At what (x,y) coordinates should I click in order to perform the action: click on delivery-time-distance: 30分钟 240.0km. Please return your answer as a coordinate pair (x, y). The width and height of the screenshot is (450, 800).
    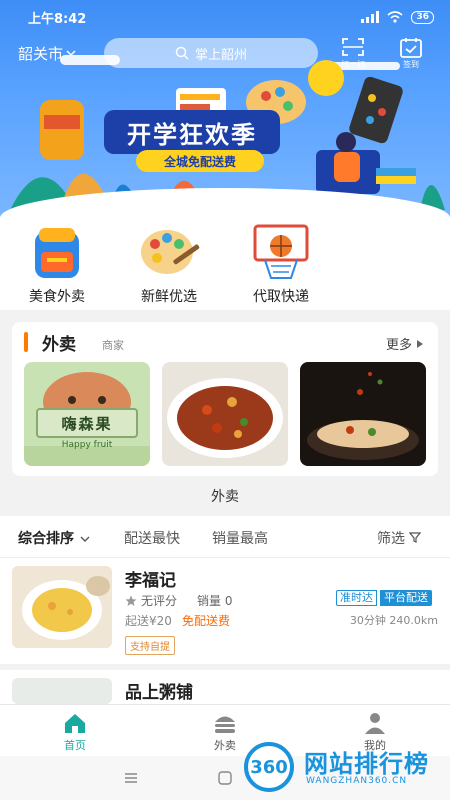
    Looking at the image, I should click on (393, 620).